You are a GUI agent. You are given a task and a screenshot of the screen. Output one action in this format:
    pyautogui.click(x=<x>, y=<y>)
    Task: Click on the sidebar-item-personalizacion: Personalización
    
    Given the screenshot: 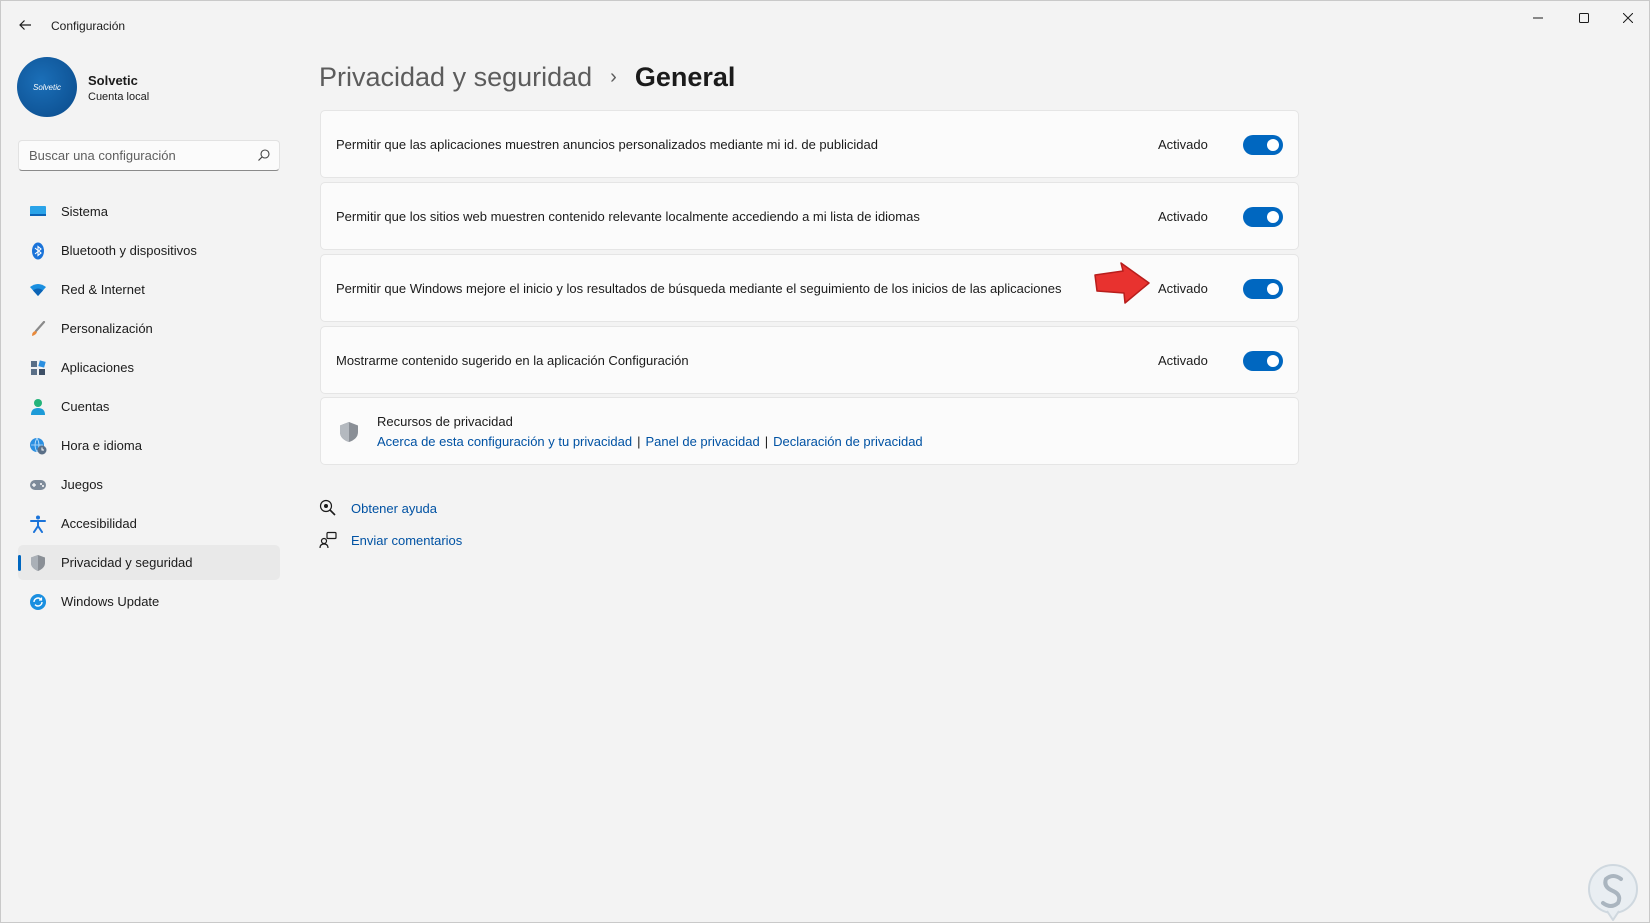 What is the action you would take?
    pyautogui.click(x=149, y=328)
    